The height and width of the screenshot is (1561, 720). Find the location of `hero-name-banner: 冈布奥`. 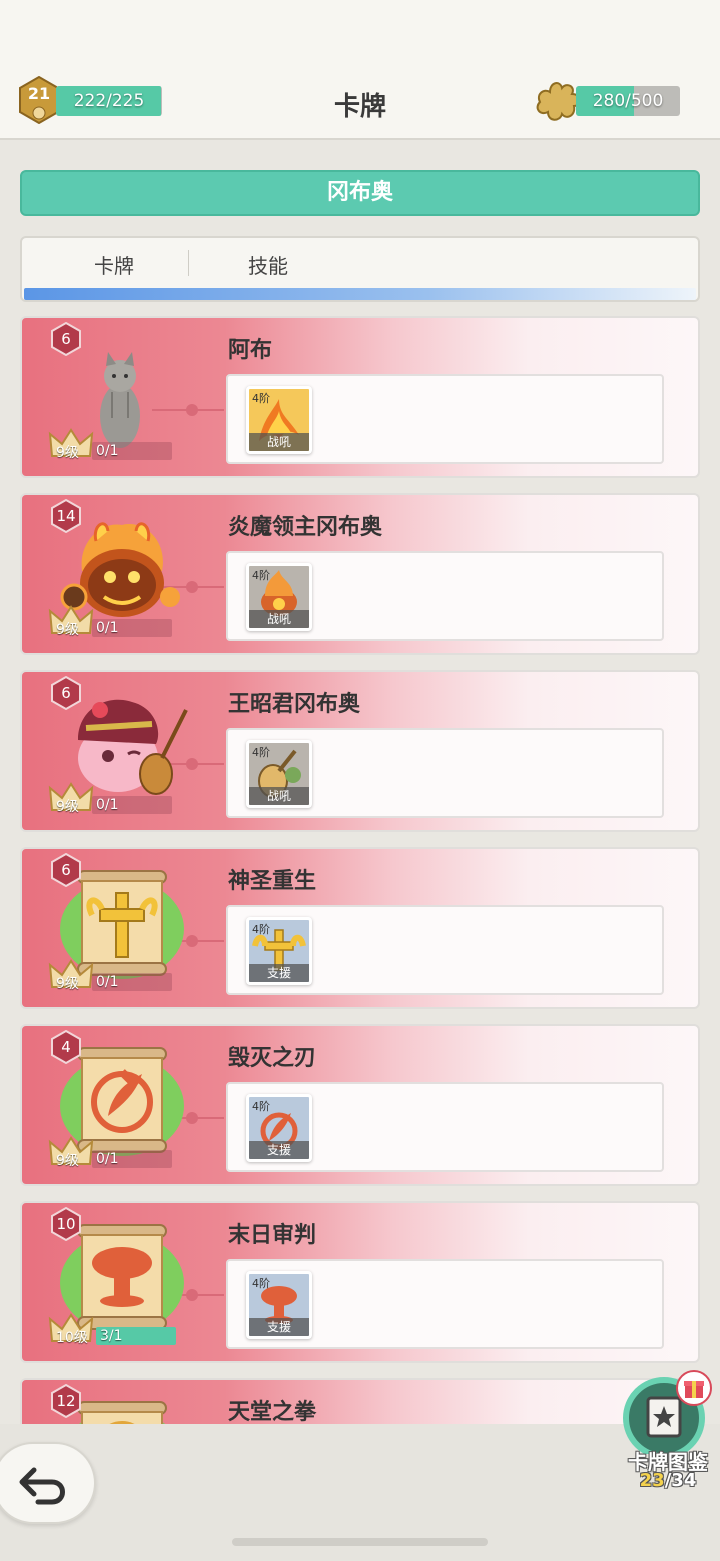

hero-name-banner: 冈布奥 is located at coordinates (360, 193).